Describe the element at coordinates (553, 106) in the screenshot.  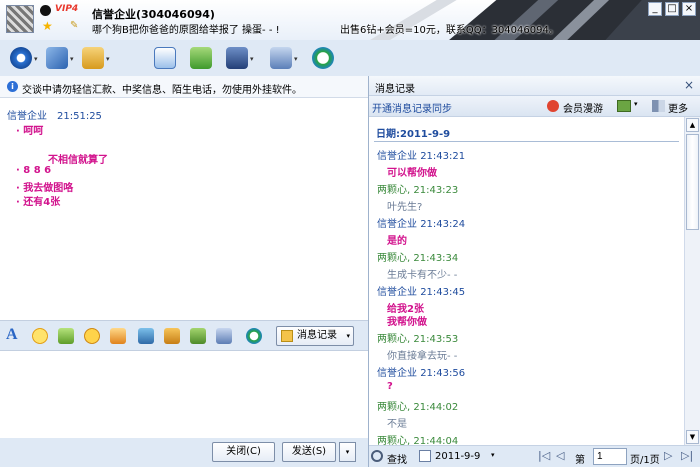
I see `member-icon` at that location.